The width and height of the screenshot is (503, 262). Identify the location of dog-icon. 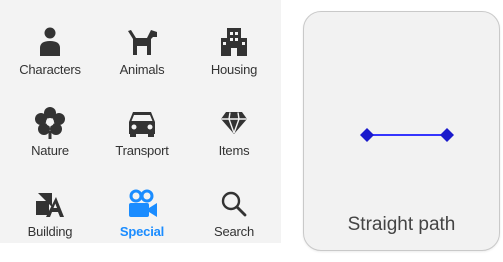
(142, 42).